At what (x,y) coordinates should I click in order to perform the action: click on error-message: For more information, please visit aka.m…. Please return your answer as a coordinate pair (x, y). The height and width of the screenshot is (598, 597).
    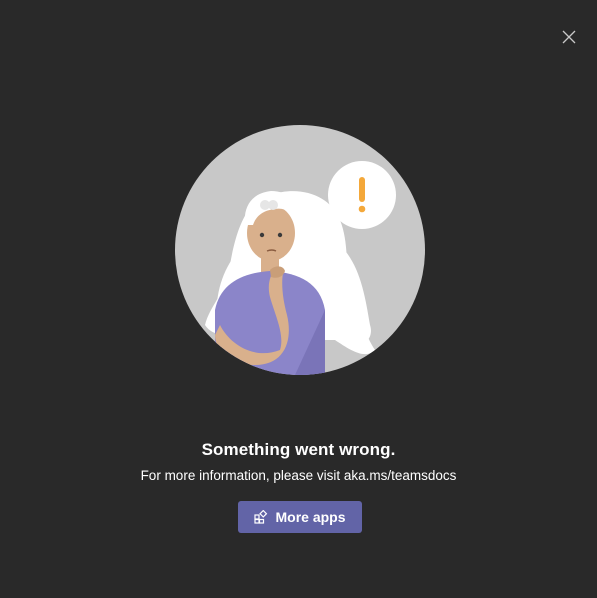
    Looking at the image, I should click on (298, 475).